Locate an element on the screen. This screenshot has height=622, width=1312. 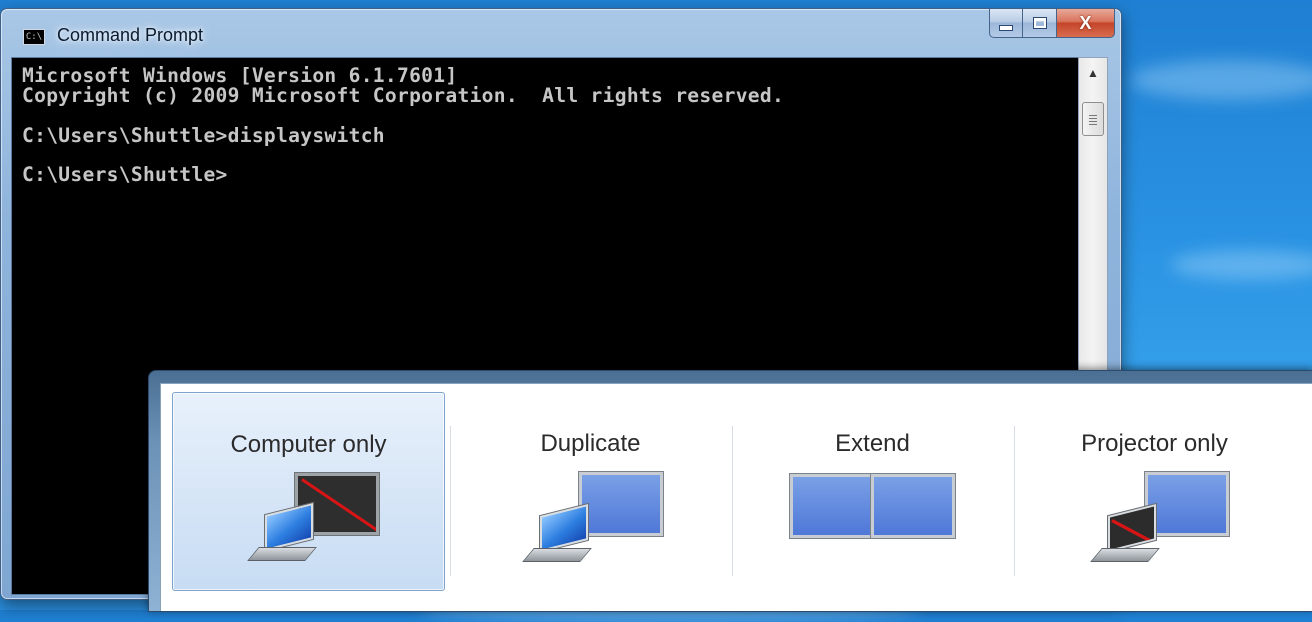
console-line: C:\Users\Shuttle>displayswitch is located at coordinates (203, 135).